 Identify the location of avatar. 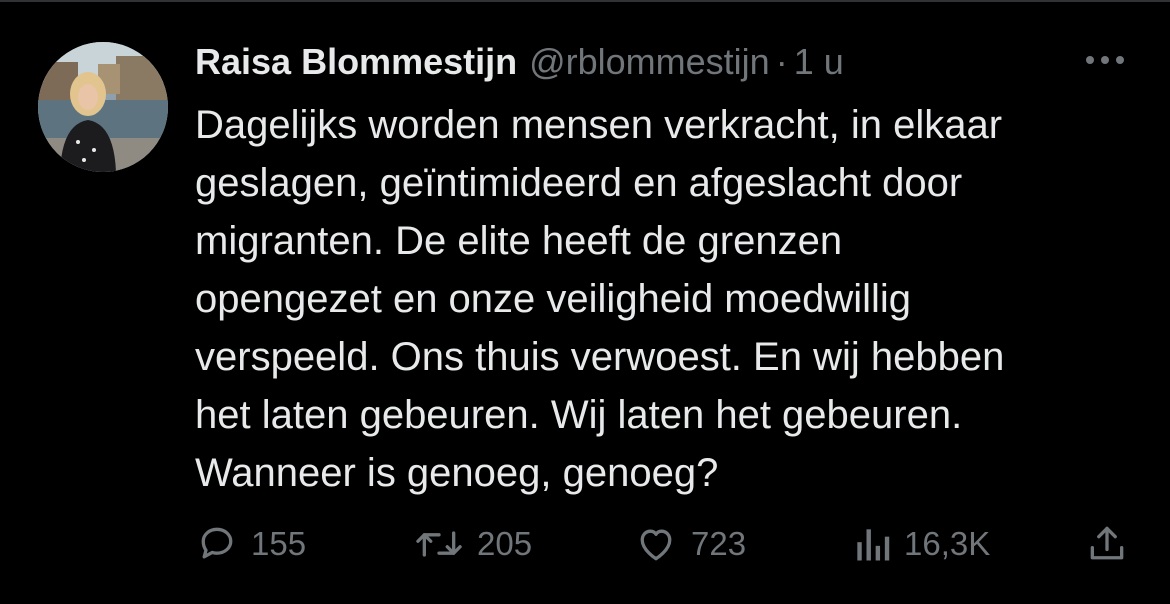
(103, 107).